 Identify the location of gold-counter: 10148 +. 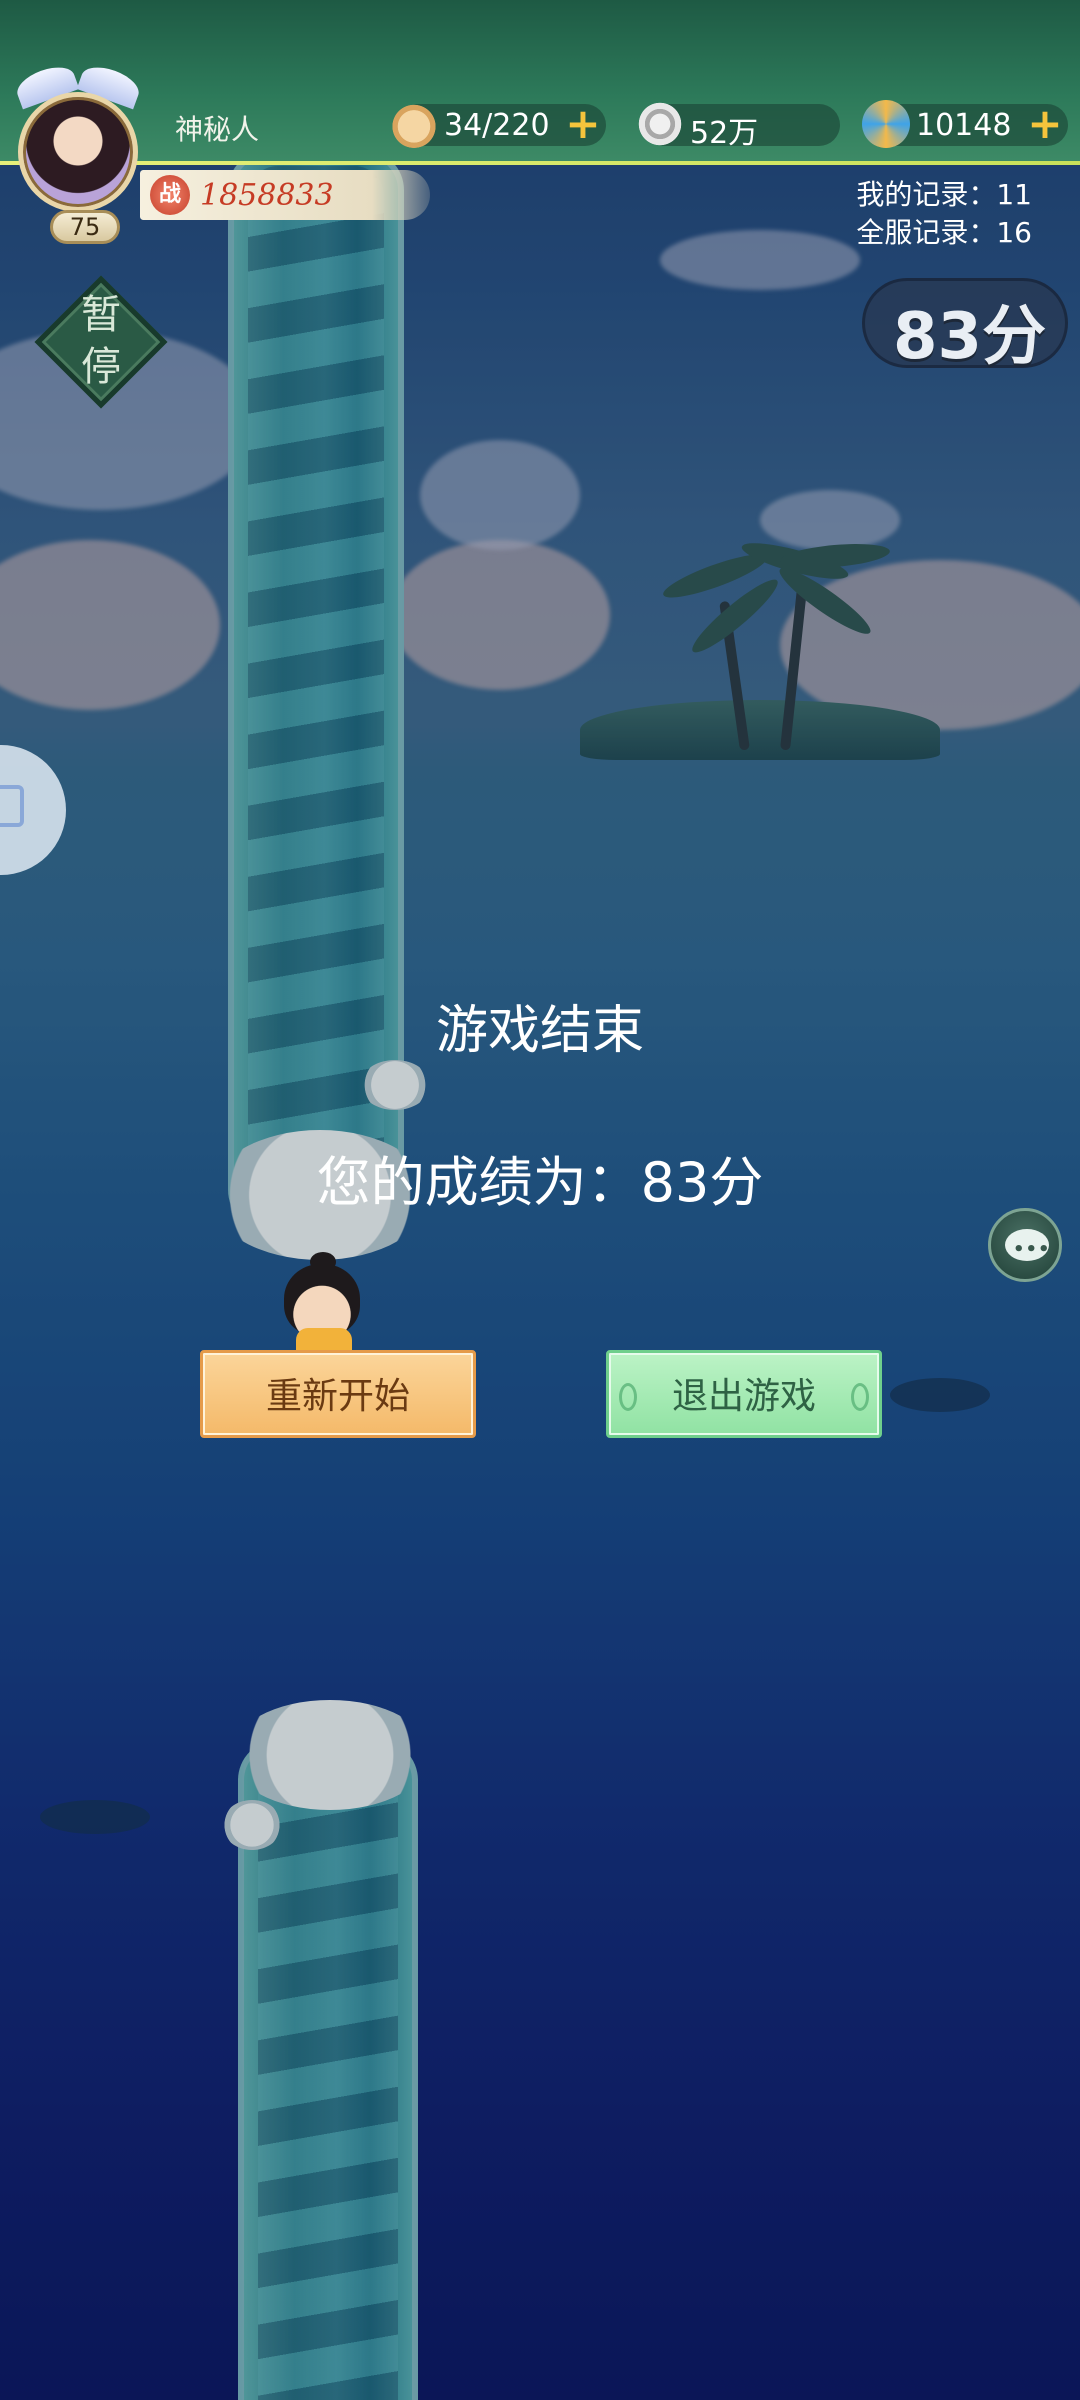
(965, 124).